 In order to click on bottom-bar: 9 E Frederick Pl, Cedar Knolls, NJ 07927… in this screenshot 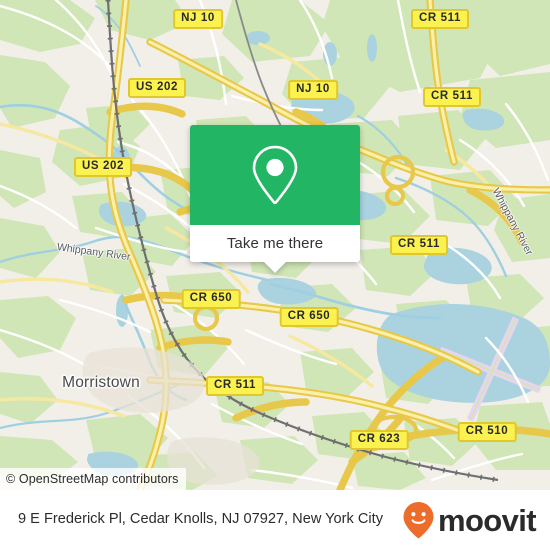, I will do `click(275, 520)`.